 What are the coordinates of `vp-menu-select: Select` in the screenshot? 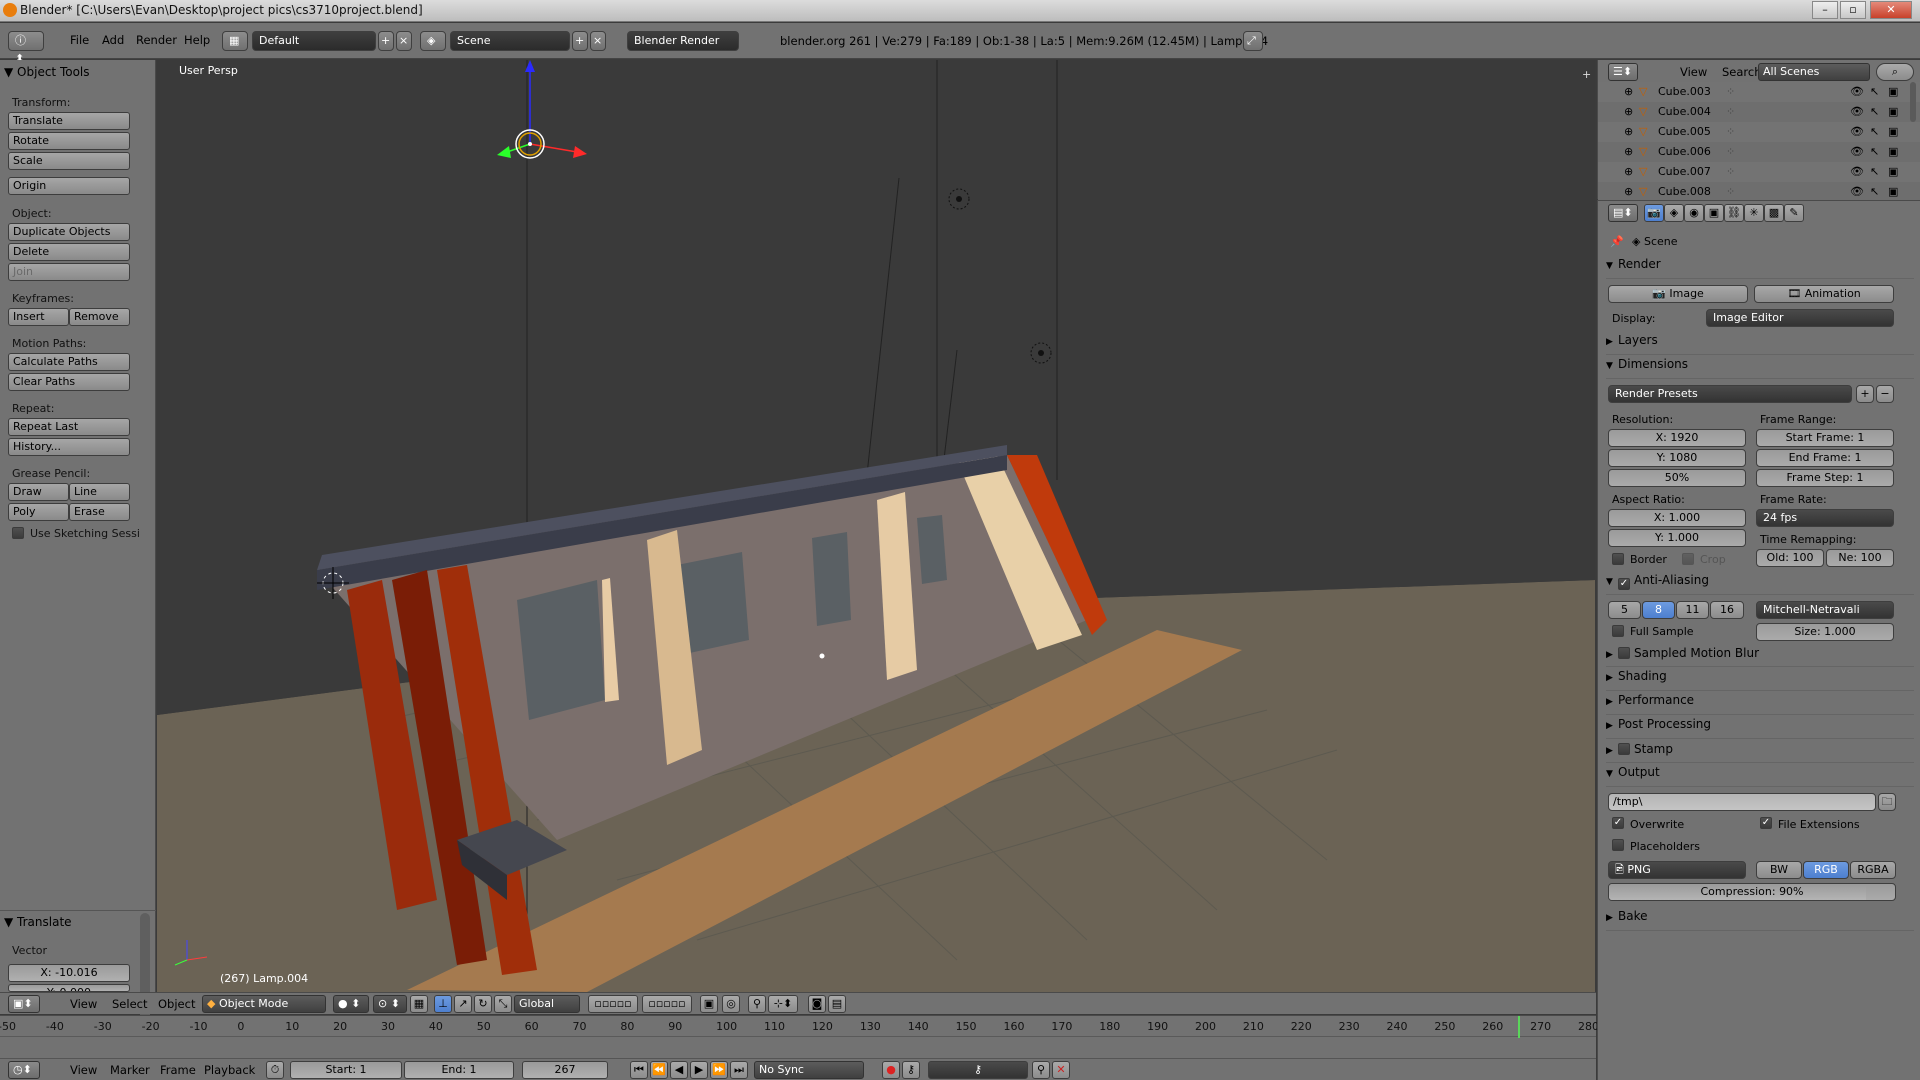 It's located at (129, 1004).